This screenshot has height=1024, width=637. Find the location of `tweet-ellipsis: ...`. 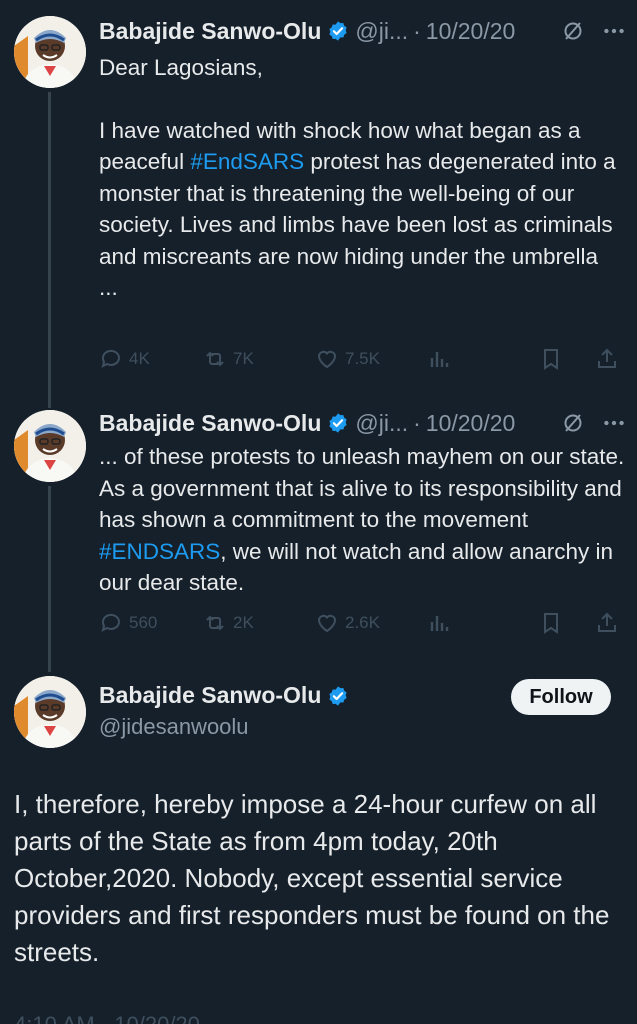

tweet-ellipsis: ... is located at coordinates (108, 287).